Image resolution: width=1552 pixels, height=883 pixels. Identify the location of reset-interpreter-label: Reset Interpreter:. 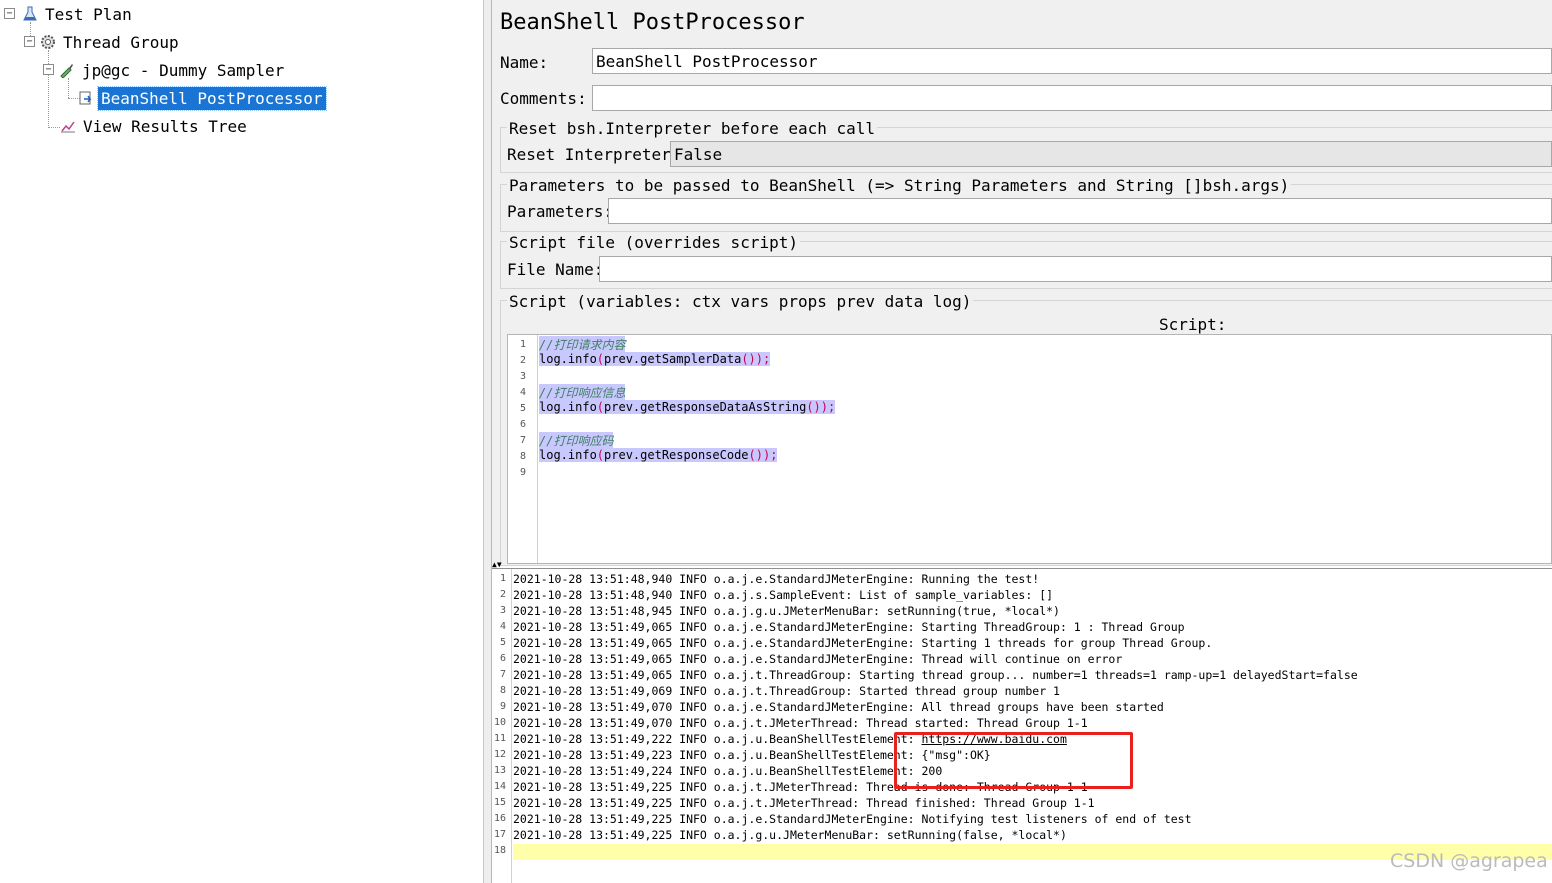
(594, 154).